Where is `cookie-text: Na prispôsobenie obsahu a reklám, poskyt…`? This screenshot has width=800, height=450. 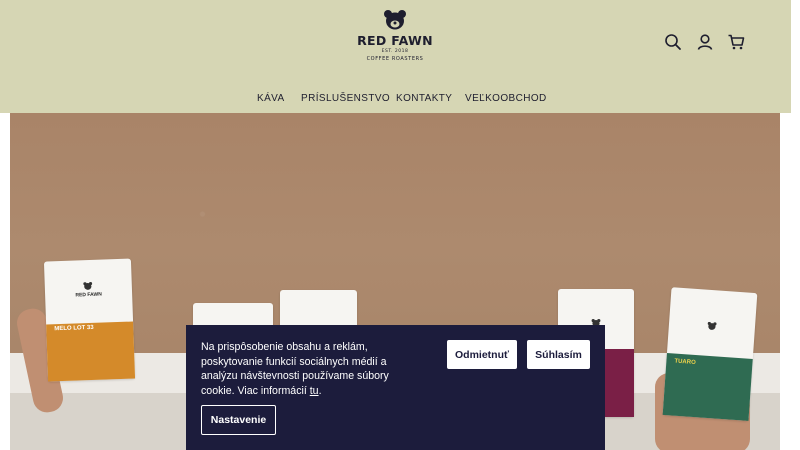
cookie-text: Na prispôsobenie obsahu a reklám, poskyt… is located at coordinates (308, 369).